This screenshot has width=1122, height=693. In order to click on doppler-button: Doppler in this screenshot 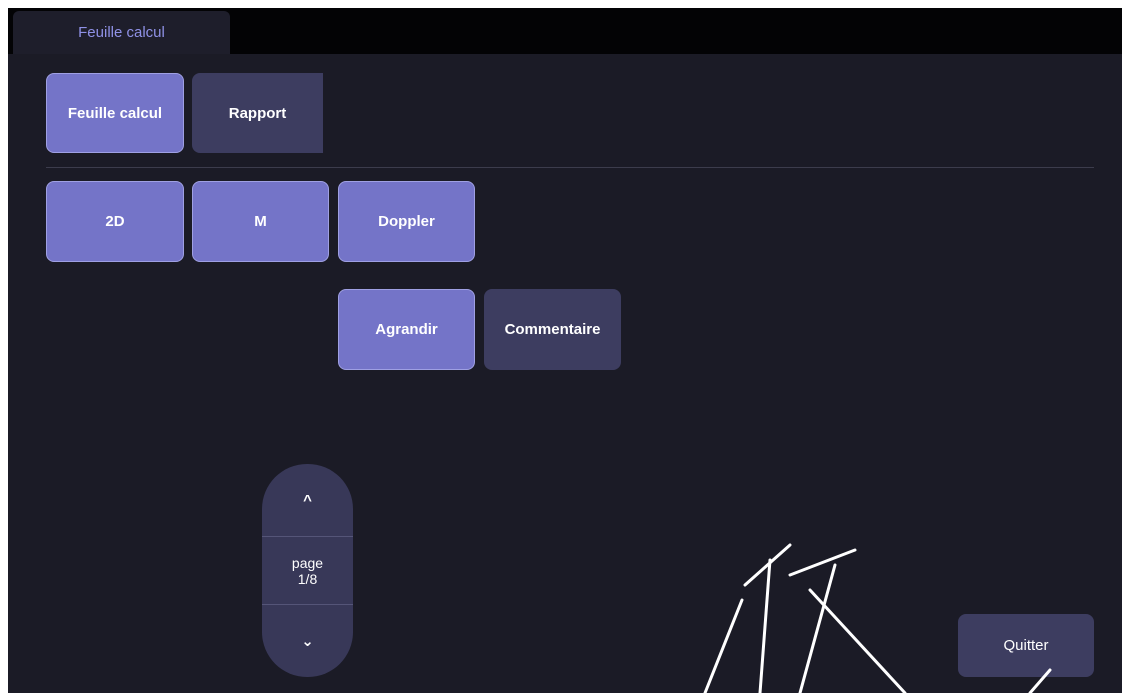, I will do `click(406, 221)`.